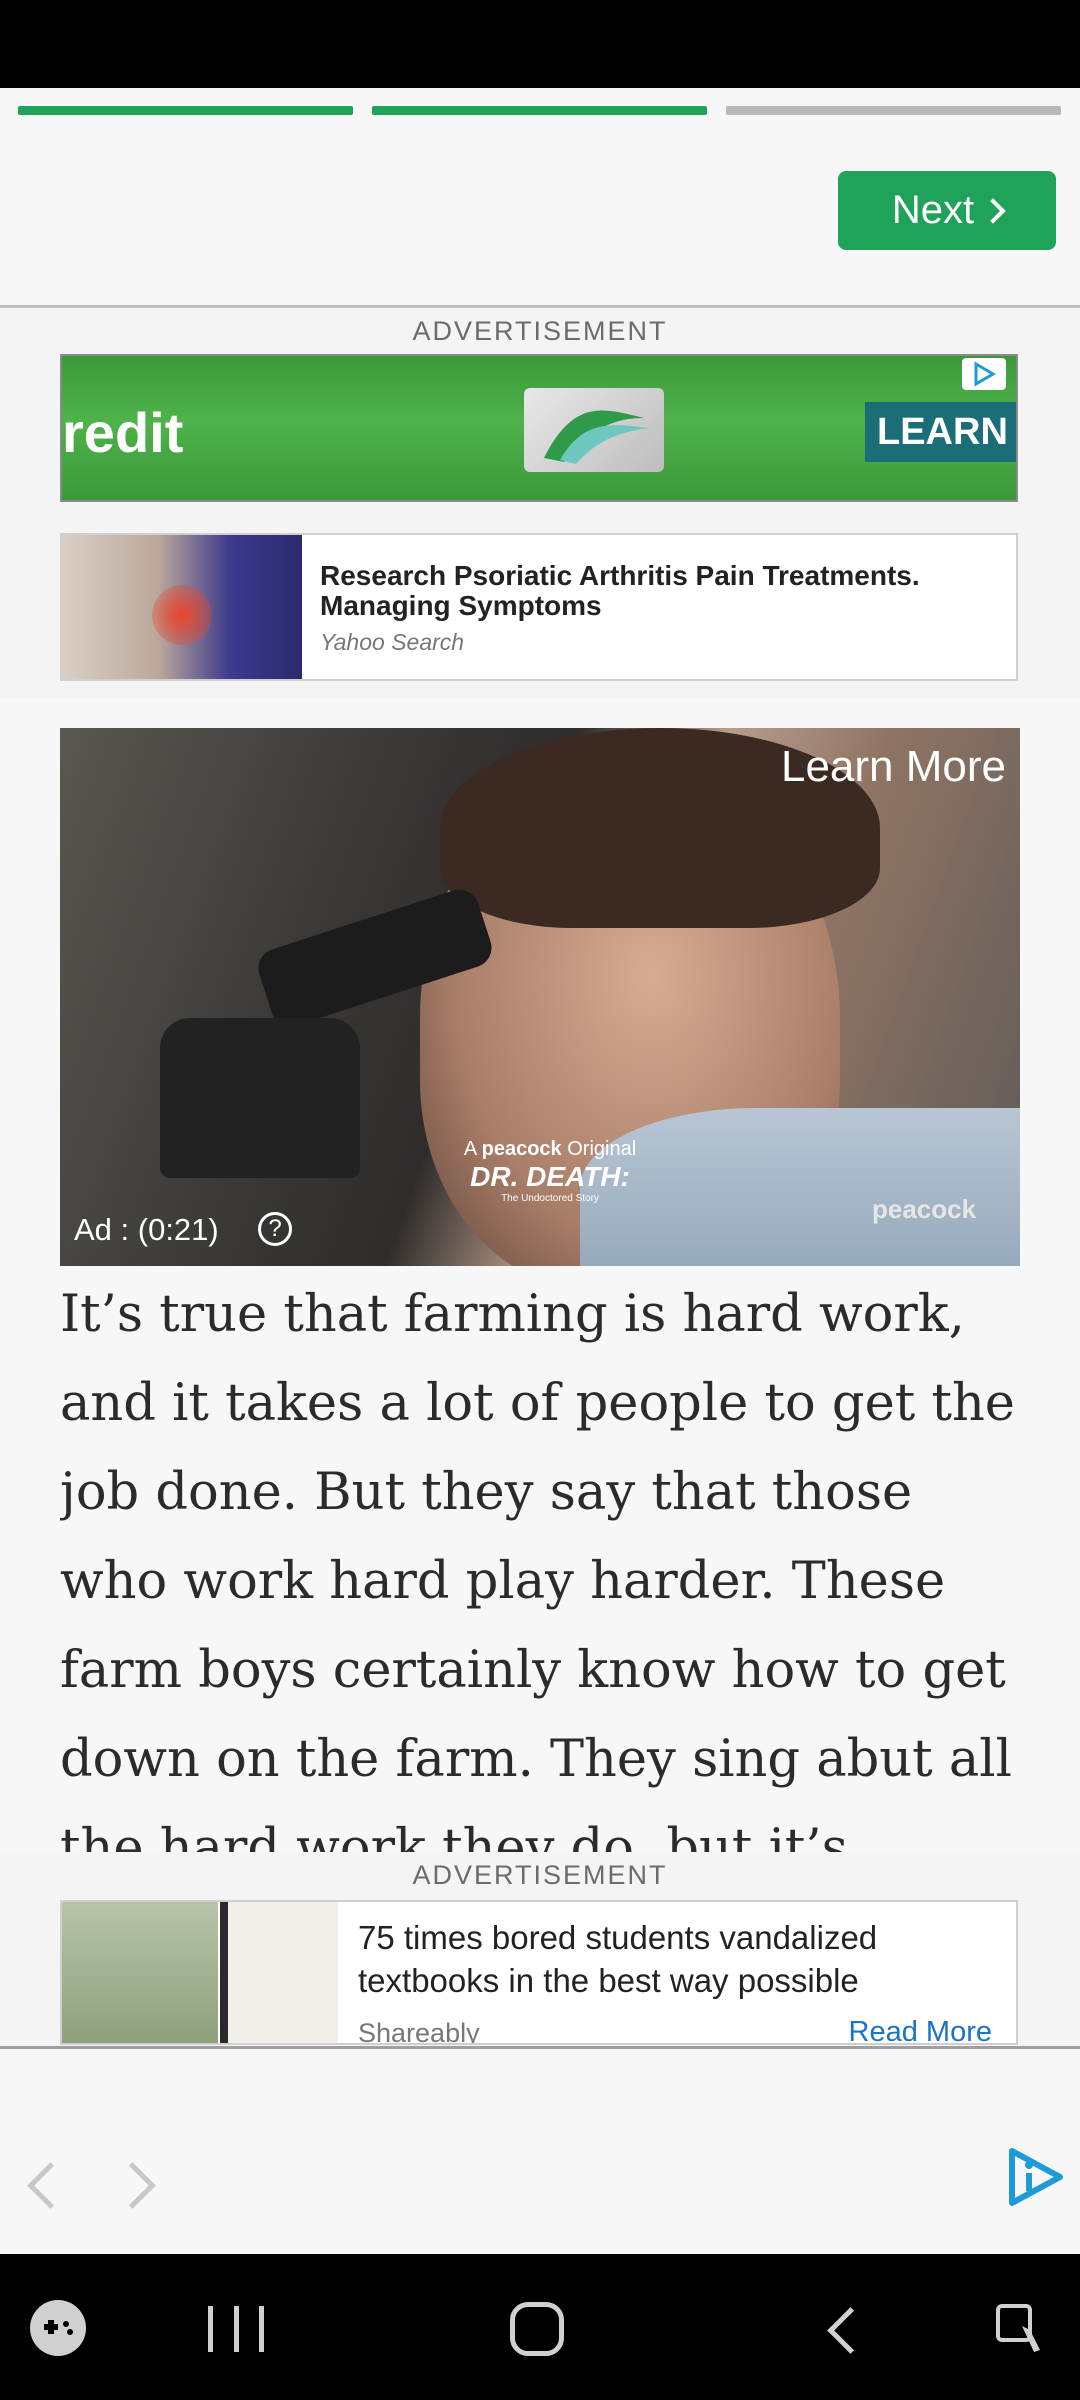 The height and width of the screenshot is (2400, 1080). What do you see at coordinates (984, 374) in the screenshot?
I see `adchoices-icon` at bounding box center [984, 374].